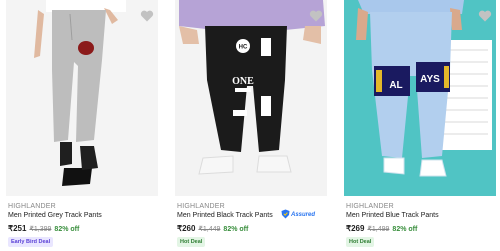 The height and width of the screenshot is (251, 500). What do you see at coordinates (40, 229) in the screenshot?
I see `original-price: ₹1,399` at bounding box center [40, 229].